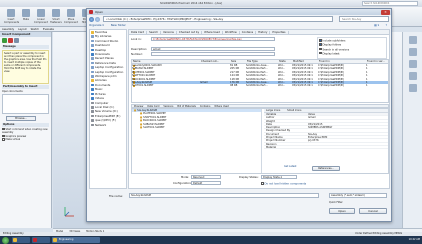 The image size is (422, 244). I want to click on nav-item-label: ipse (\\DEV) (F:), so click(106, 120).